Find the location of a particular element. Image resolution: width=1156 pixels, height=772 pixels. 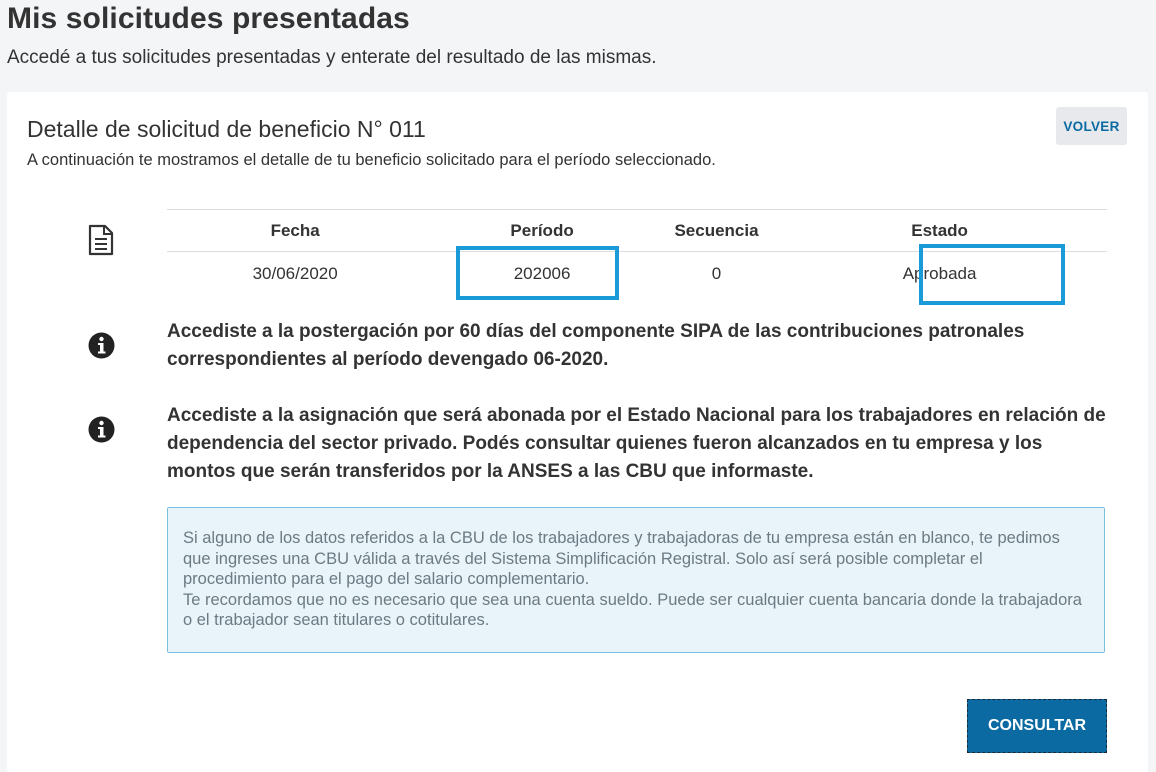

column-header-fecha: Fecha is located at coordinates (295, 230).